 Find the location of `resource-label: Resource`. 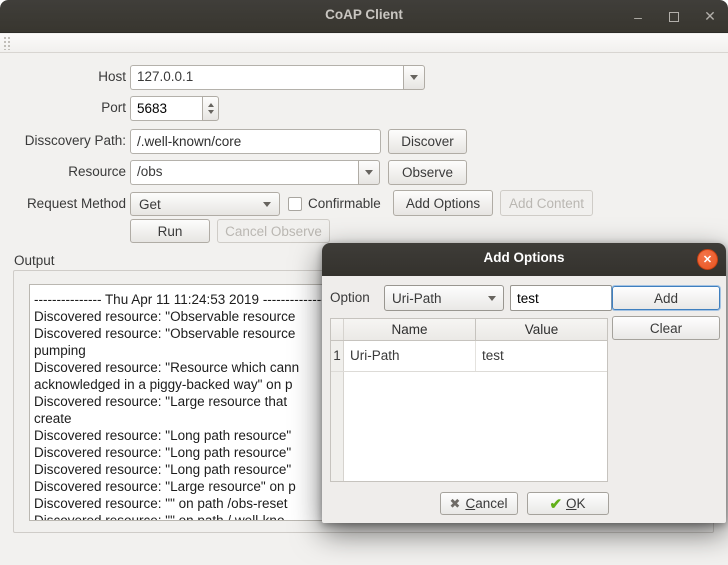

resource-label: Resource is located at coordinates (97, 171).